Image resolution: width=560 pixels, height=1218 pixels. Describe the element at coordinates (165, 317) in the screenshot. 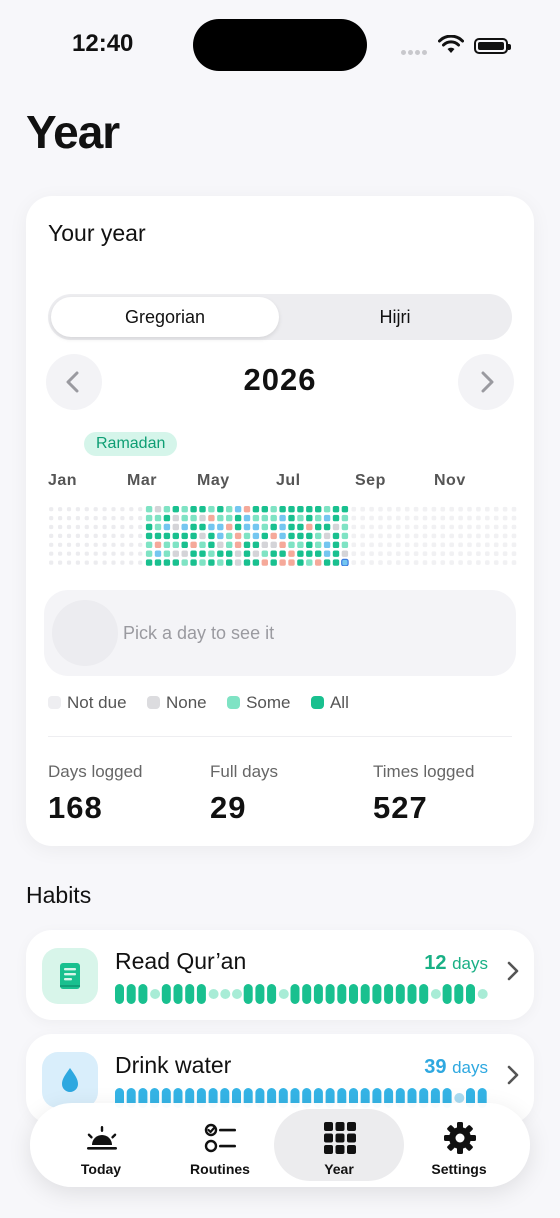

I see `segment-gregorian: Gregorian` at that location.